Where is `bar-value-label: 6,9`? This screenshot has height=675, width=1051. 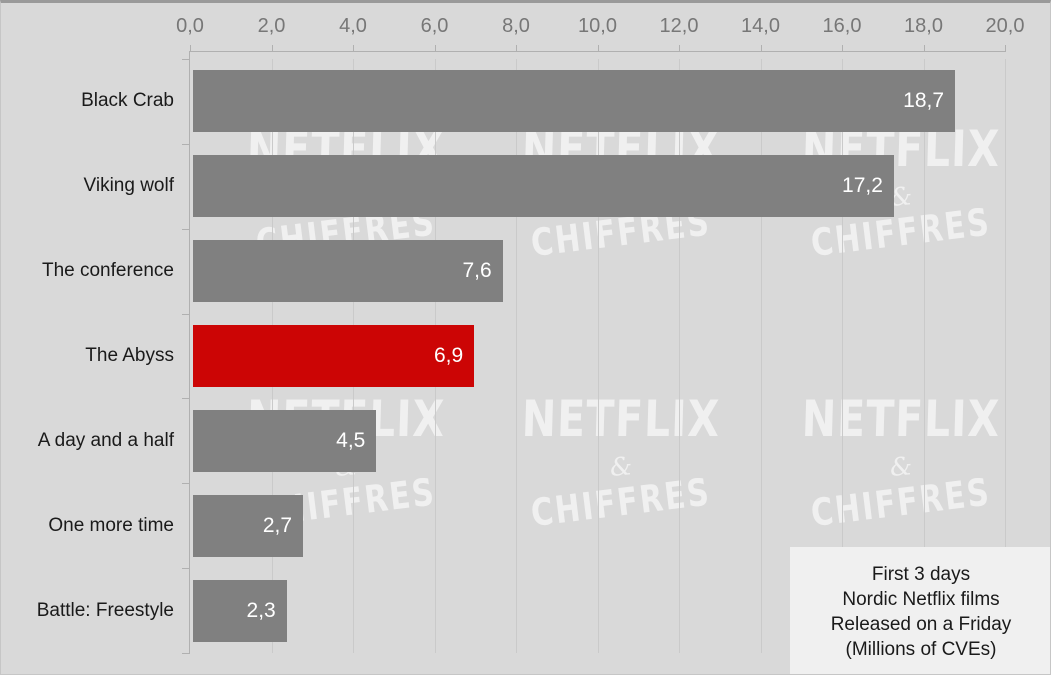 bar-value-label: 6,9 is located at coordinates (448, 355).